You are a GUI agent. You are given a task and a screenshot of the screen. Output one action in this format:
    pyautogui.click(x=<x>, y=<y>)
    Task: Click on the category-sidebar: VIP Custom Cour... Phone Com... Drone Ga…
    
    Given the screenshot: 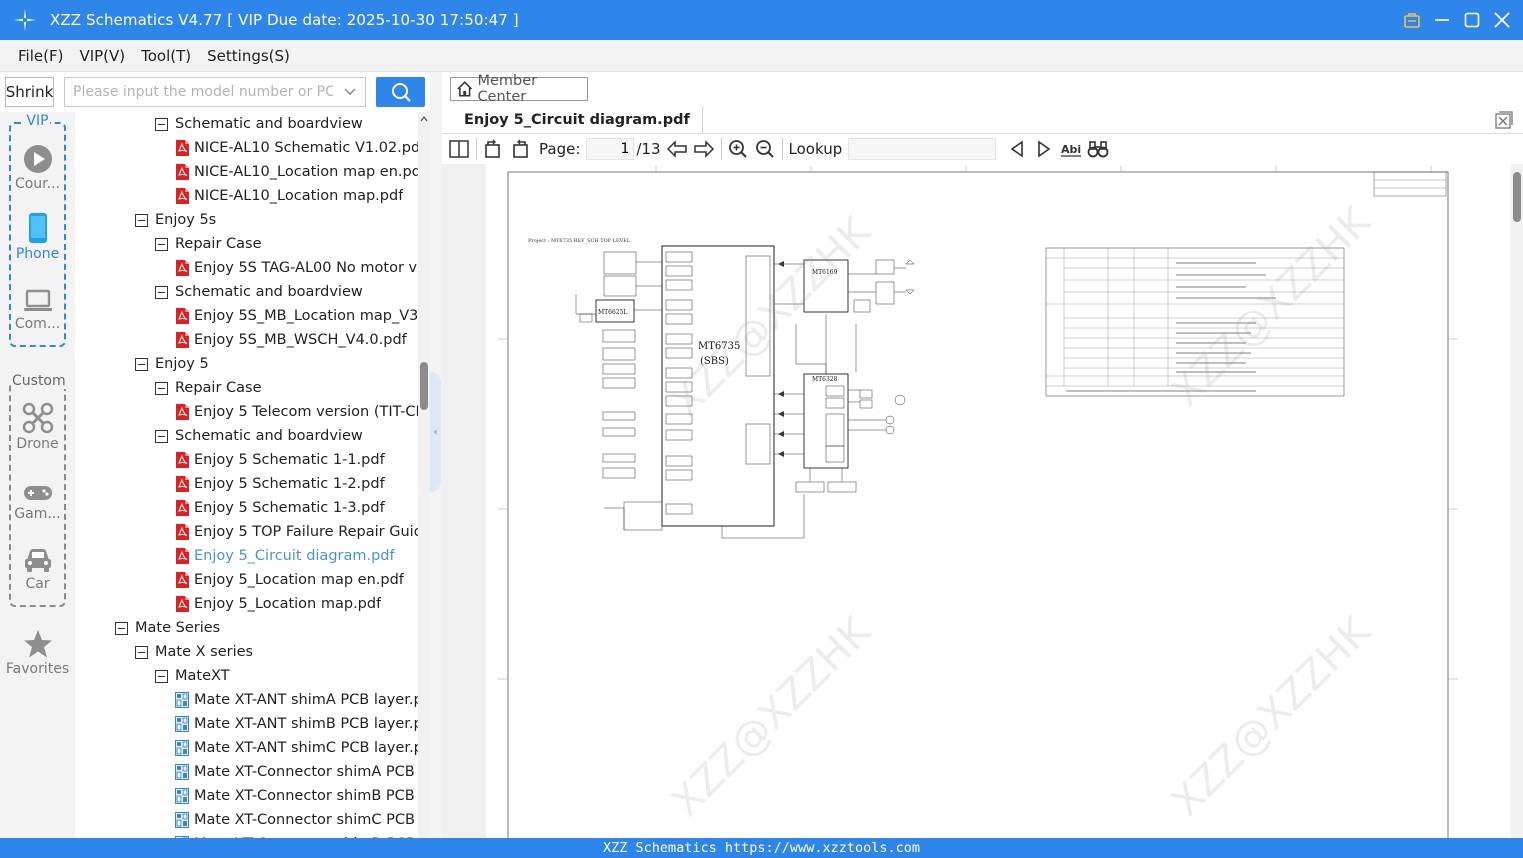 What is the action you would take?
    pyautogui.click(x=37, y=475)
    